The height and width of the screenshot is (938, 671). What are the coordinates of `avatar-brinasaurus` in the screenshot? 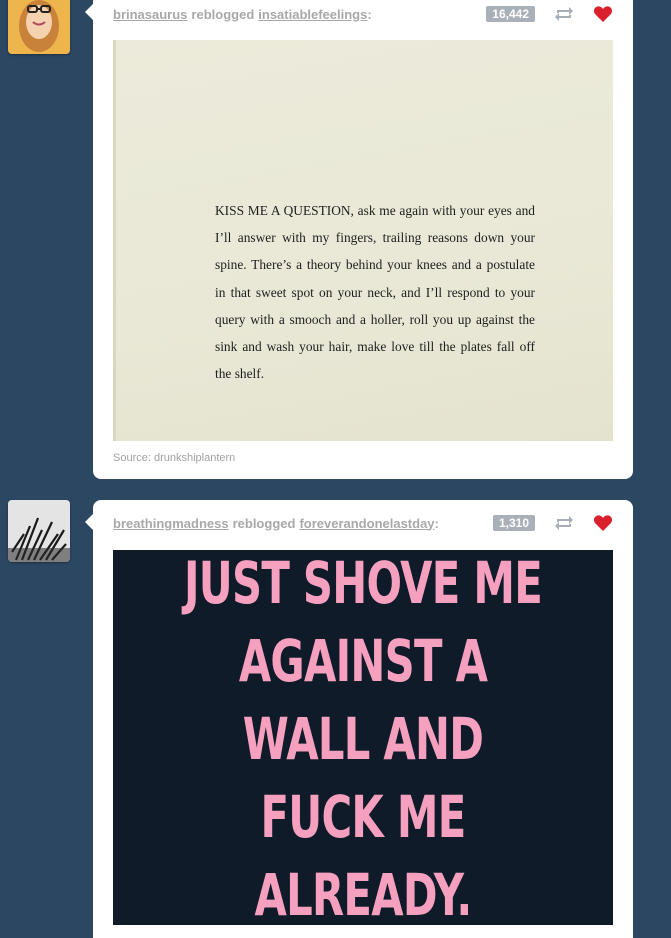 It's located at (39, 27).